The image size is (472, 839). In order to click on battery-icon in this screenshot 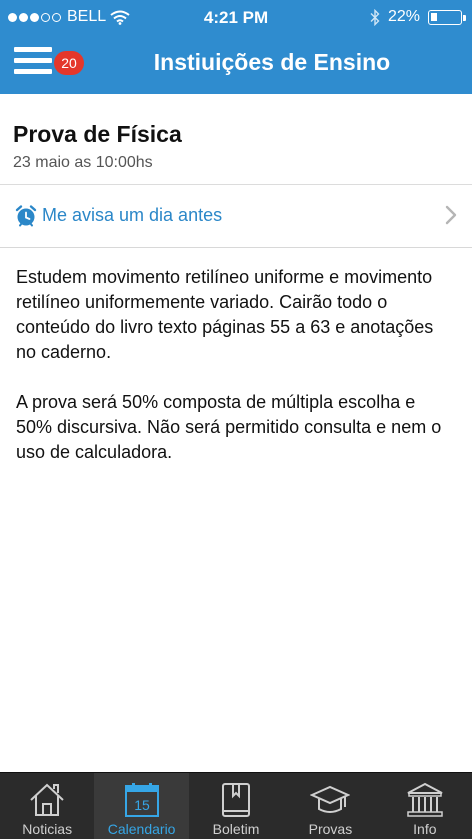, I will do `click(447, 17)`.